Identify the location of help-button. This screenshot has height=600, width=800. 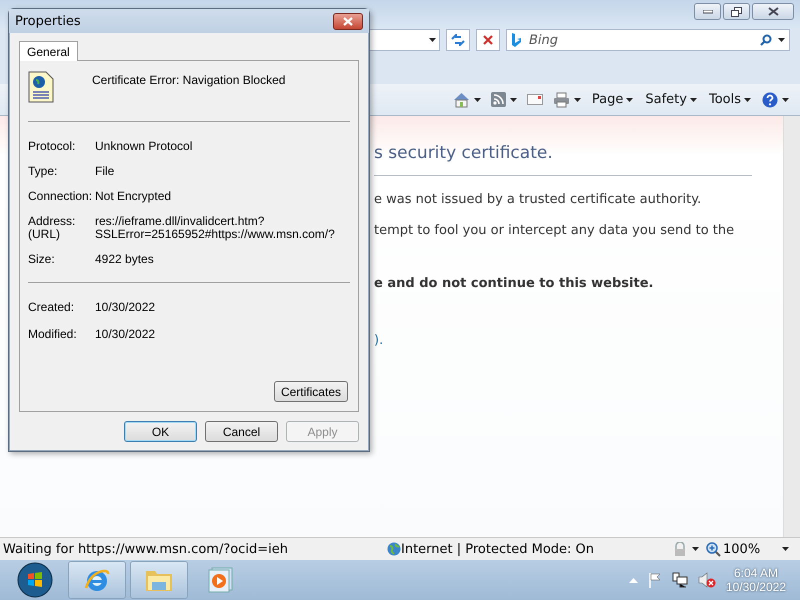
(775, 99).